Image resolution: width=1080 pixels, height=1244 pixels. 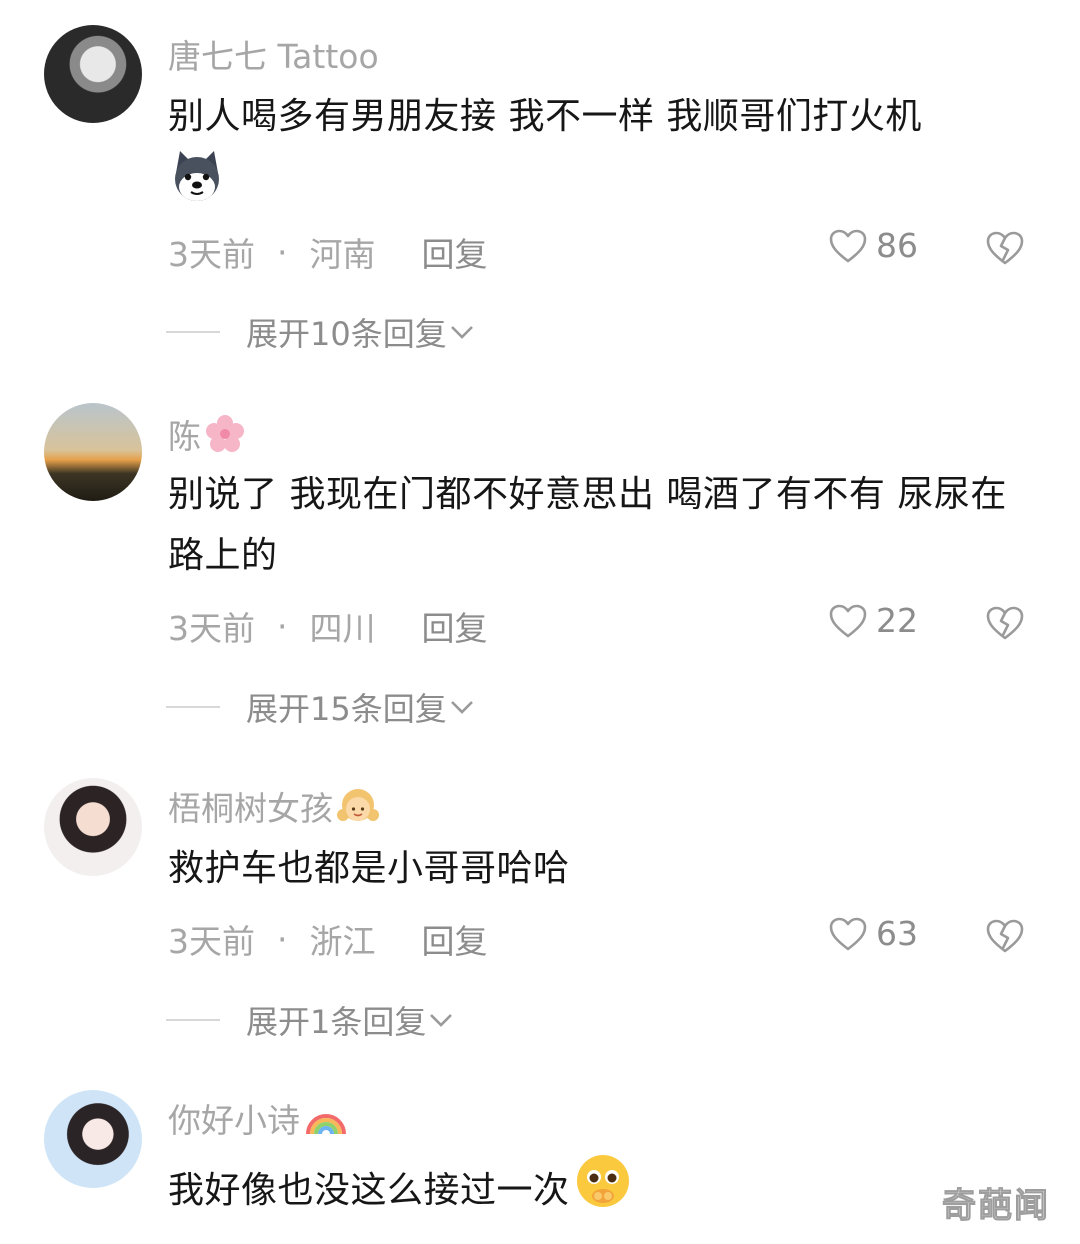 I want to click on expand-replies-button: 展开10条回复, so click(x=321, y=332).